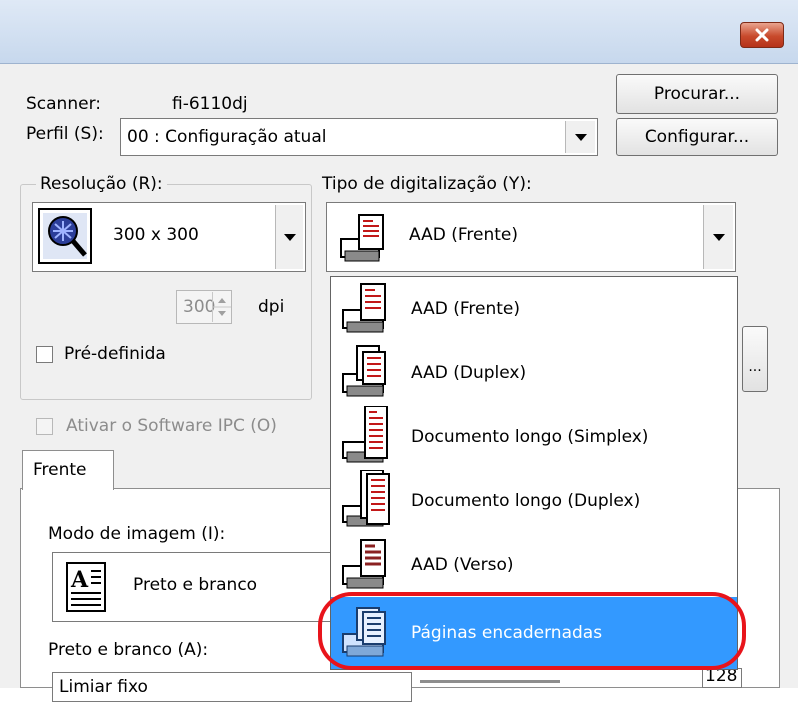 The image size is (798, 702). I want to click on resolution-spinner, so click(221, 307).